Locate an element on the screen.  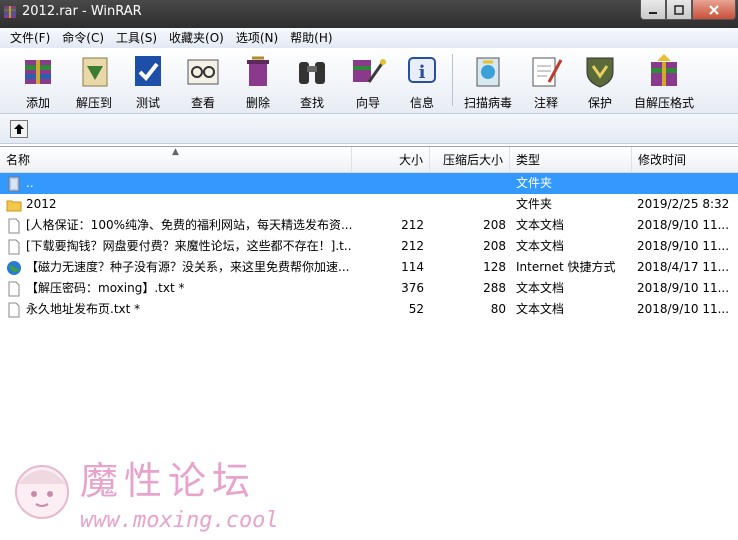
find-button: 查找 is located at coordinates (312, 81).